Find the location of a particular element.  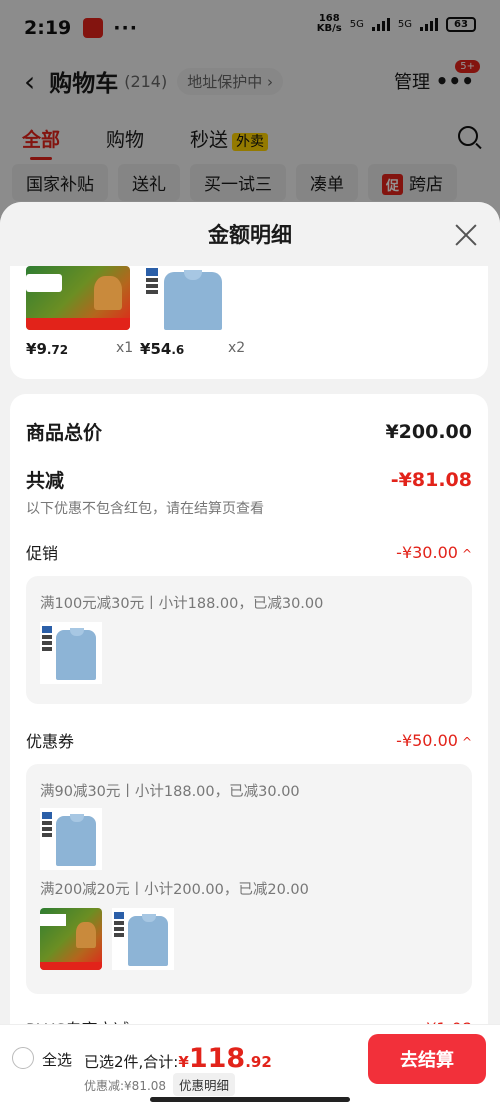

close-icon is located at coordinates (466, 234).